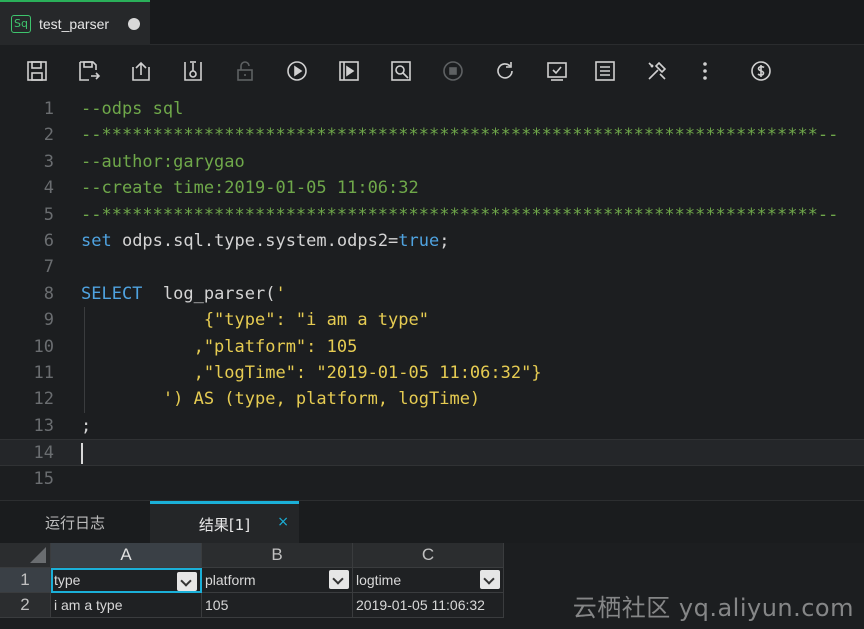  I want to click on column-header-b: B, so click(277, 555).